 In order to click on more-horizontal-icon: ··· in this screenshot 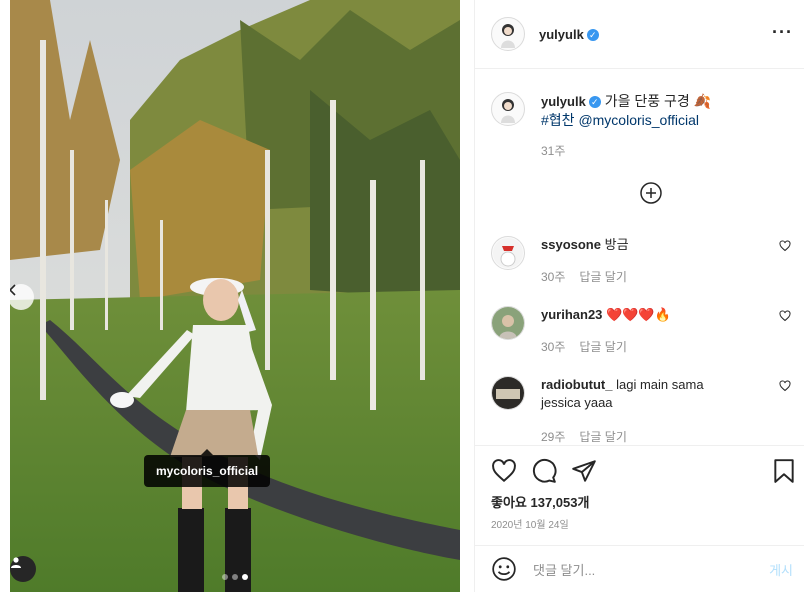, I will do `click(782, 32)`.